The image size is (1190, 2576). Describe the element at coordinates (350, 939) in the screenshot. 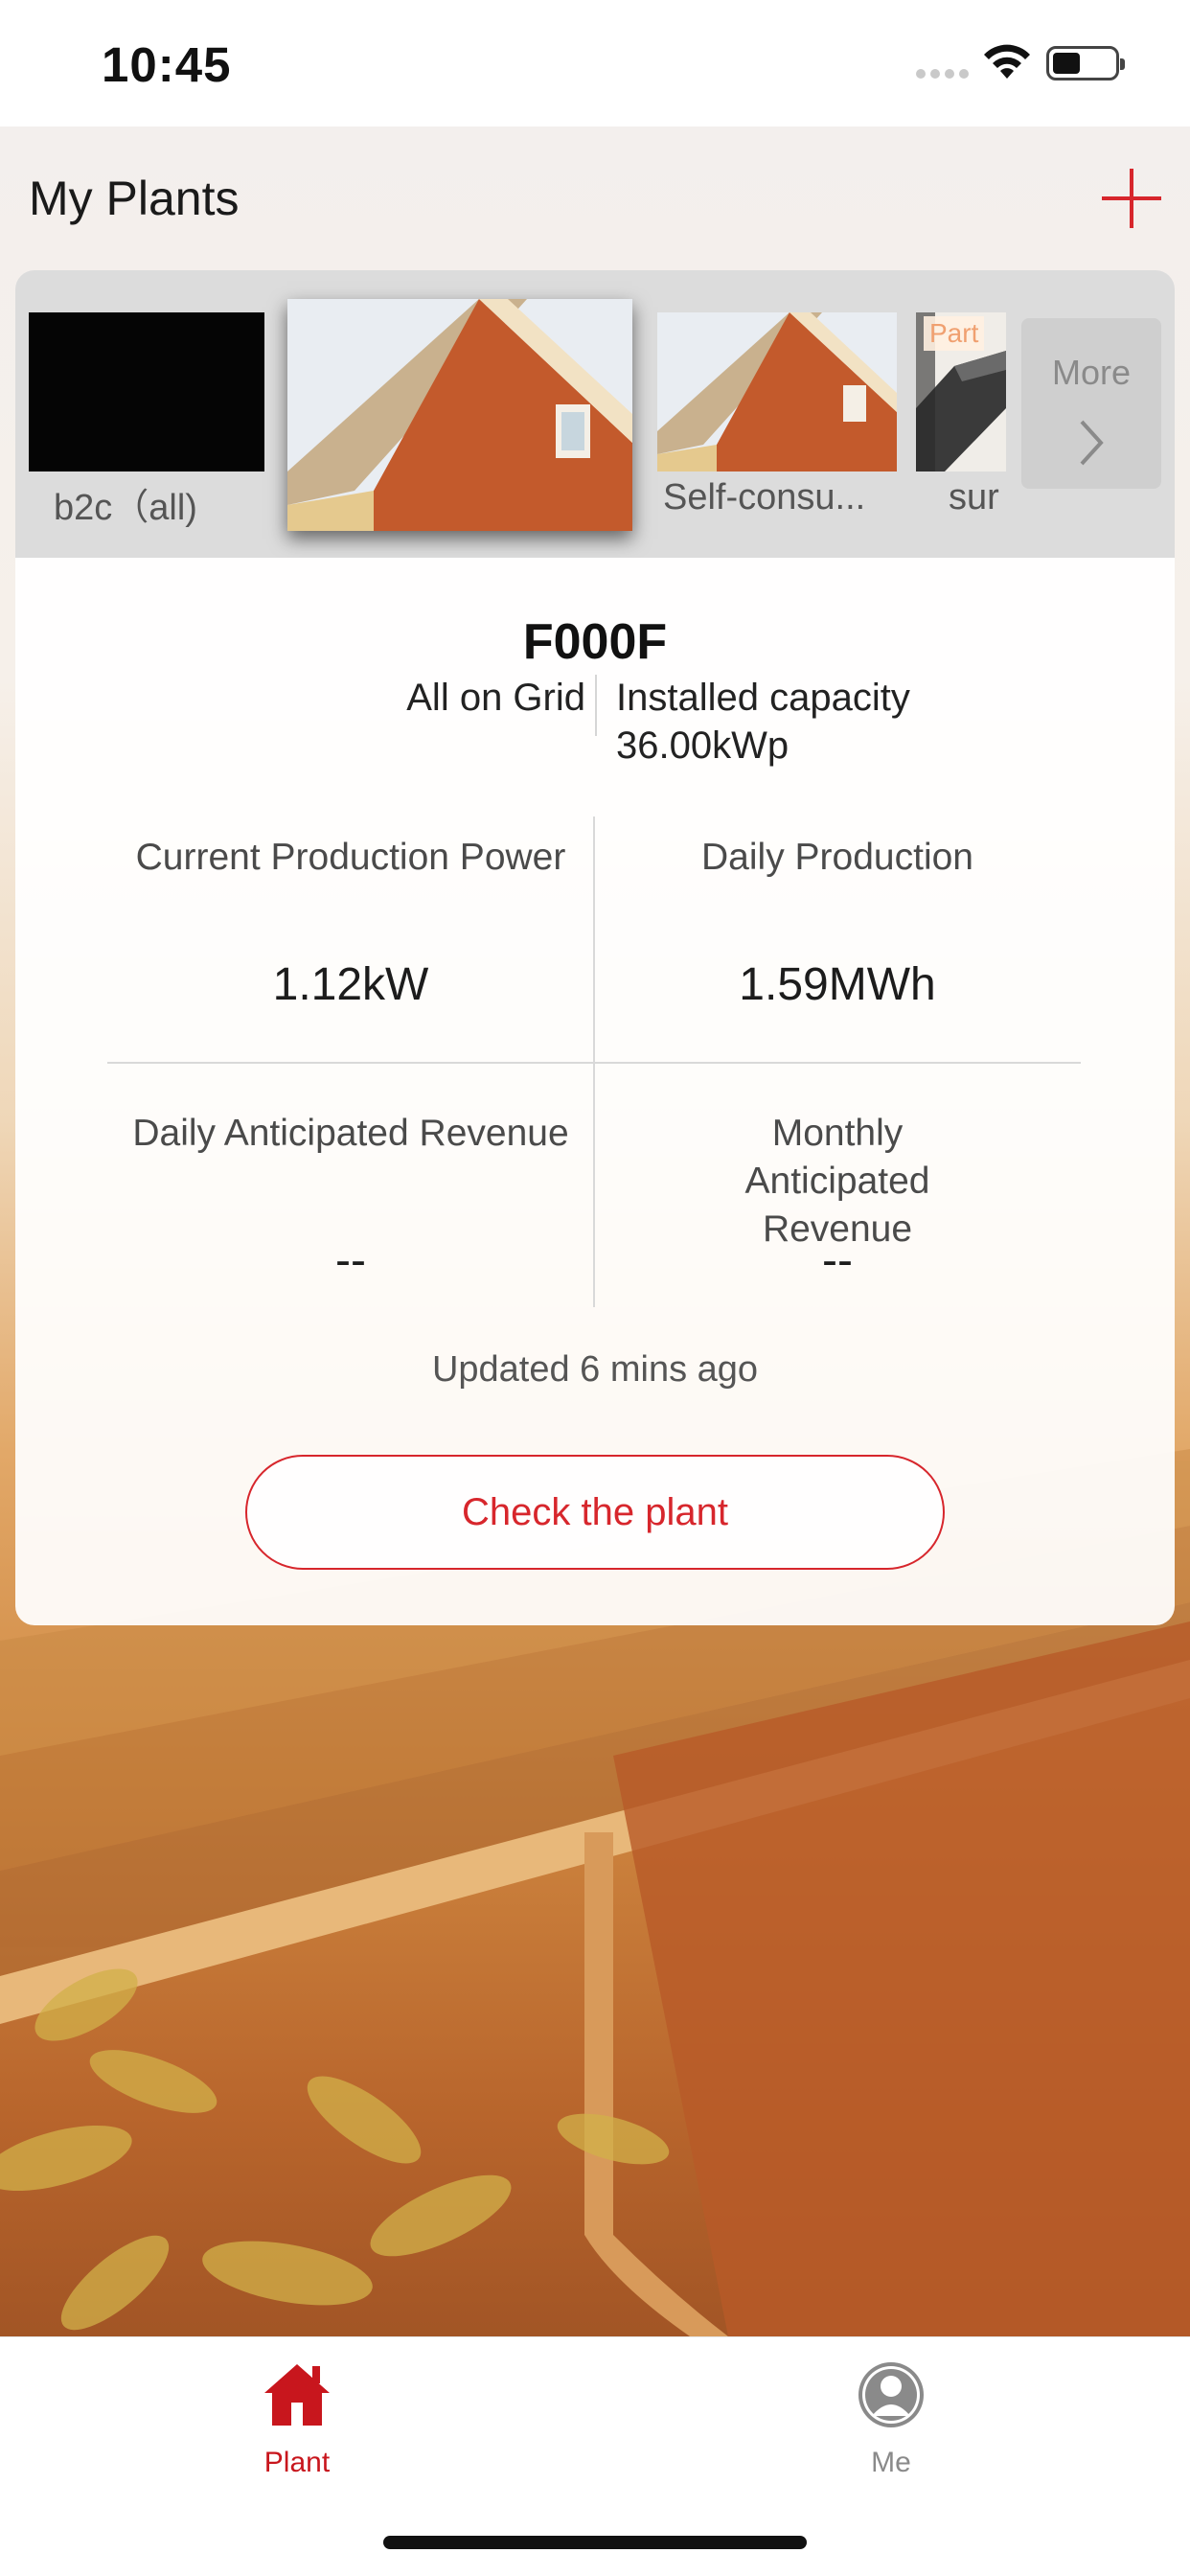

I see `stat-current-power: Current Production Power 1.12kW` at that location.